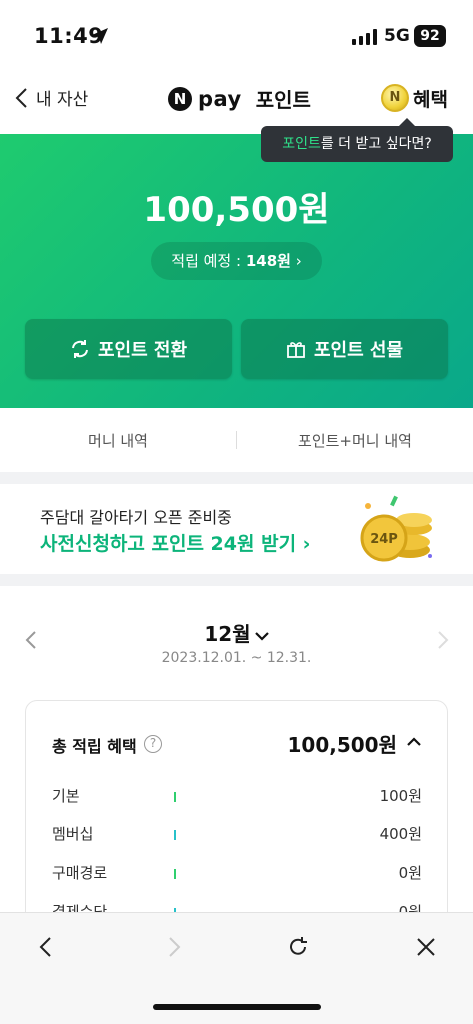 This screenshot has width=473, height=1024. I want to click on refresh-icon, so click(298, 947).